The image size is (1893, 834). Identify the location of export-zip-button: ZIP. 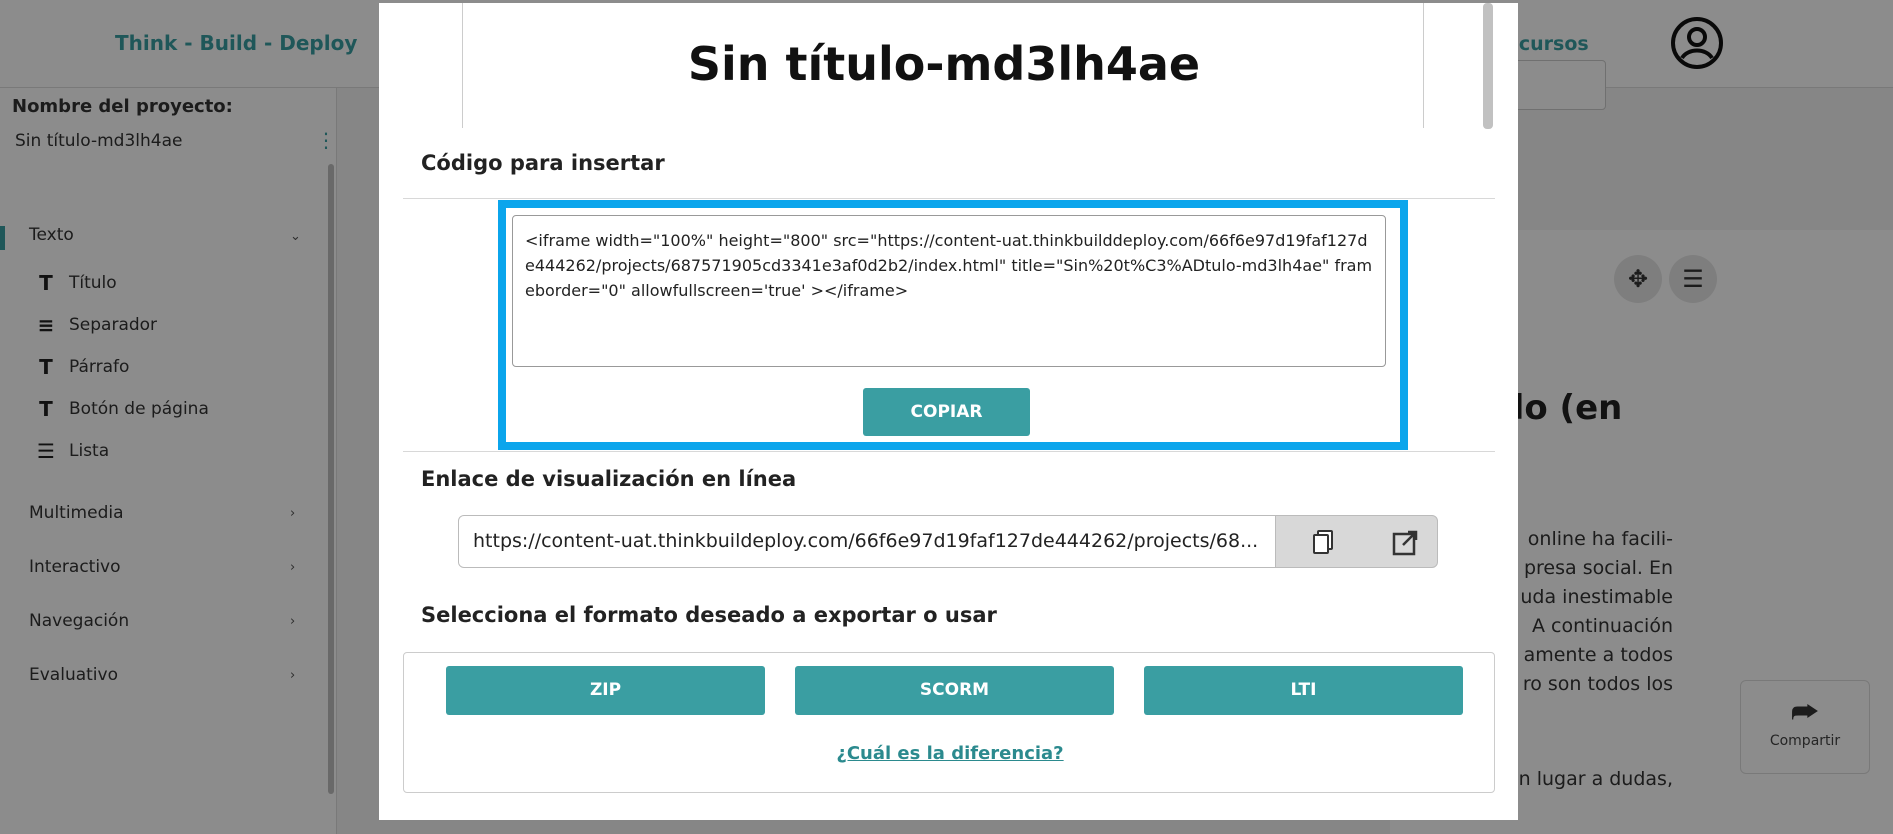
(605, 690).